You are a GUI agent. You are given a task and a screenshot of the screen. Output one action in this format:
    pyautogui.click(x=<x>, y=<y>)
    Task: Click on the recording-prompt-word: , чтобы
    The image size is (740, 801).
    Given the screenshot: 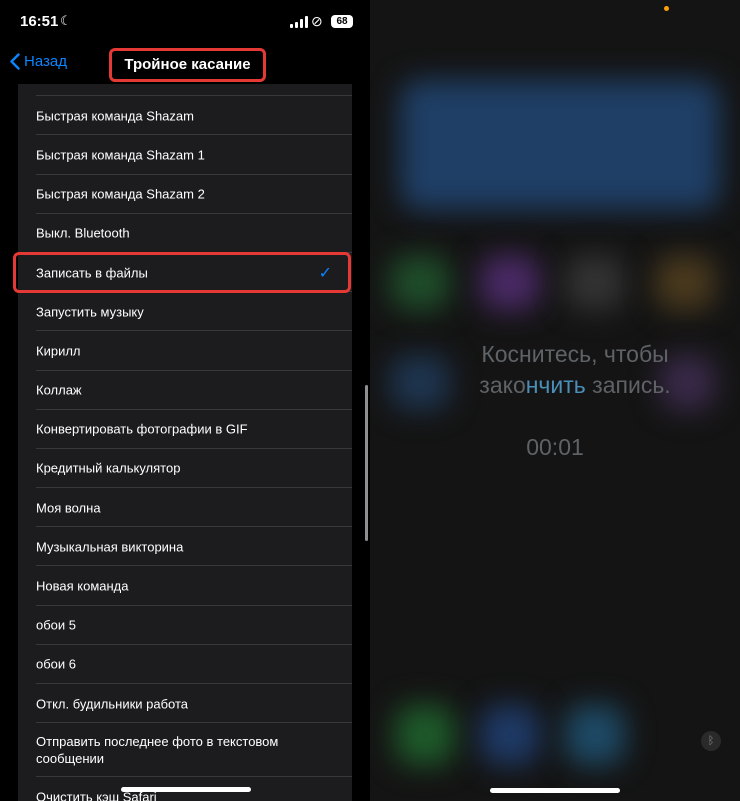 What is the action you would take?
    pyautogui.click(x=630, y=354)
    